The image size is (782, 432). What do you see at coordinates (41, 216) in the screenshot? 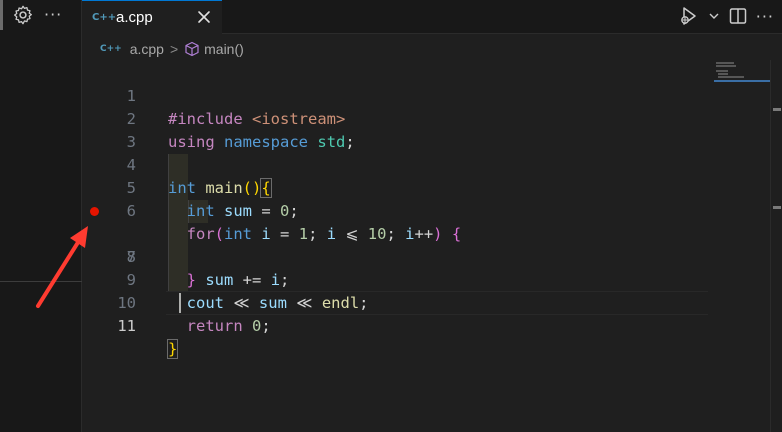
I see `side-panel: ···` at bounding box center [41, 216].